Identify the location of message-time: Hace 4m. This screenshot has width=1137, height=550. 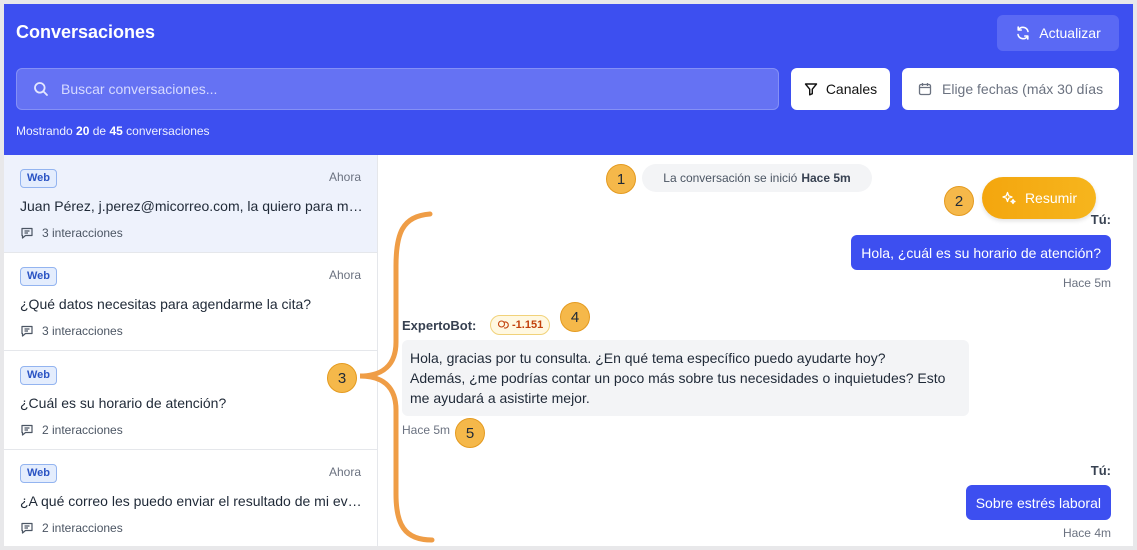
(1086, 533).